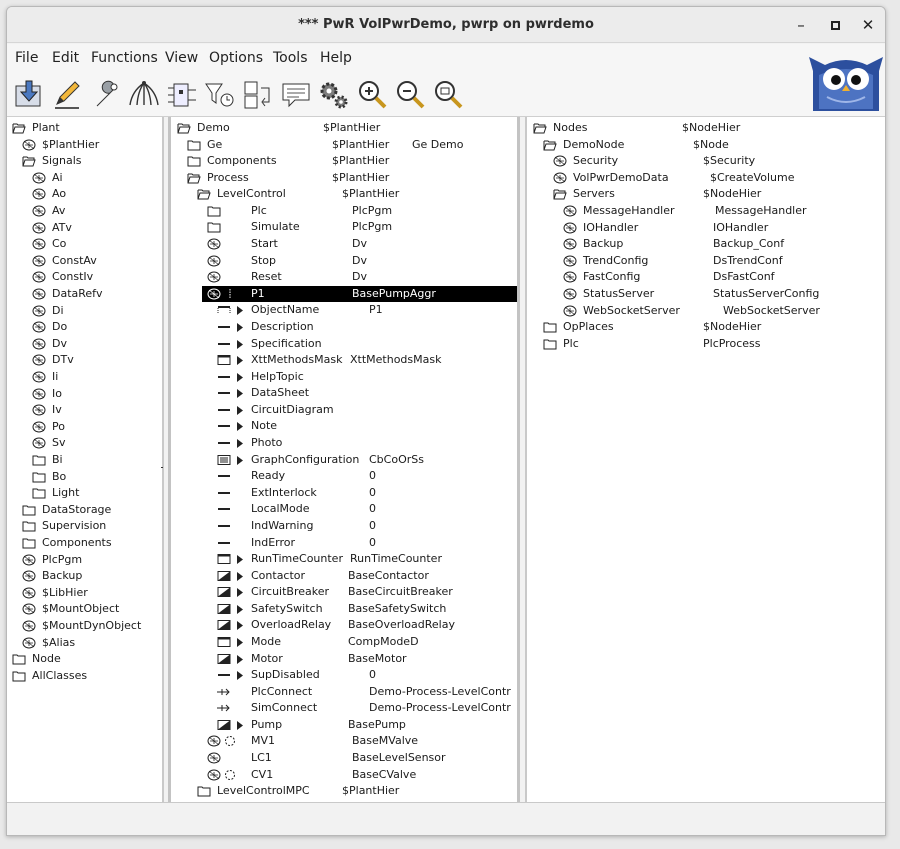 The width and height of the screenshot is (900, 849). Describe the element at coordinates (344, 642) in the screenshot. I see `tree-row-mode: Mode CompModeD` at that location.